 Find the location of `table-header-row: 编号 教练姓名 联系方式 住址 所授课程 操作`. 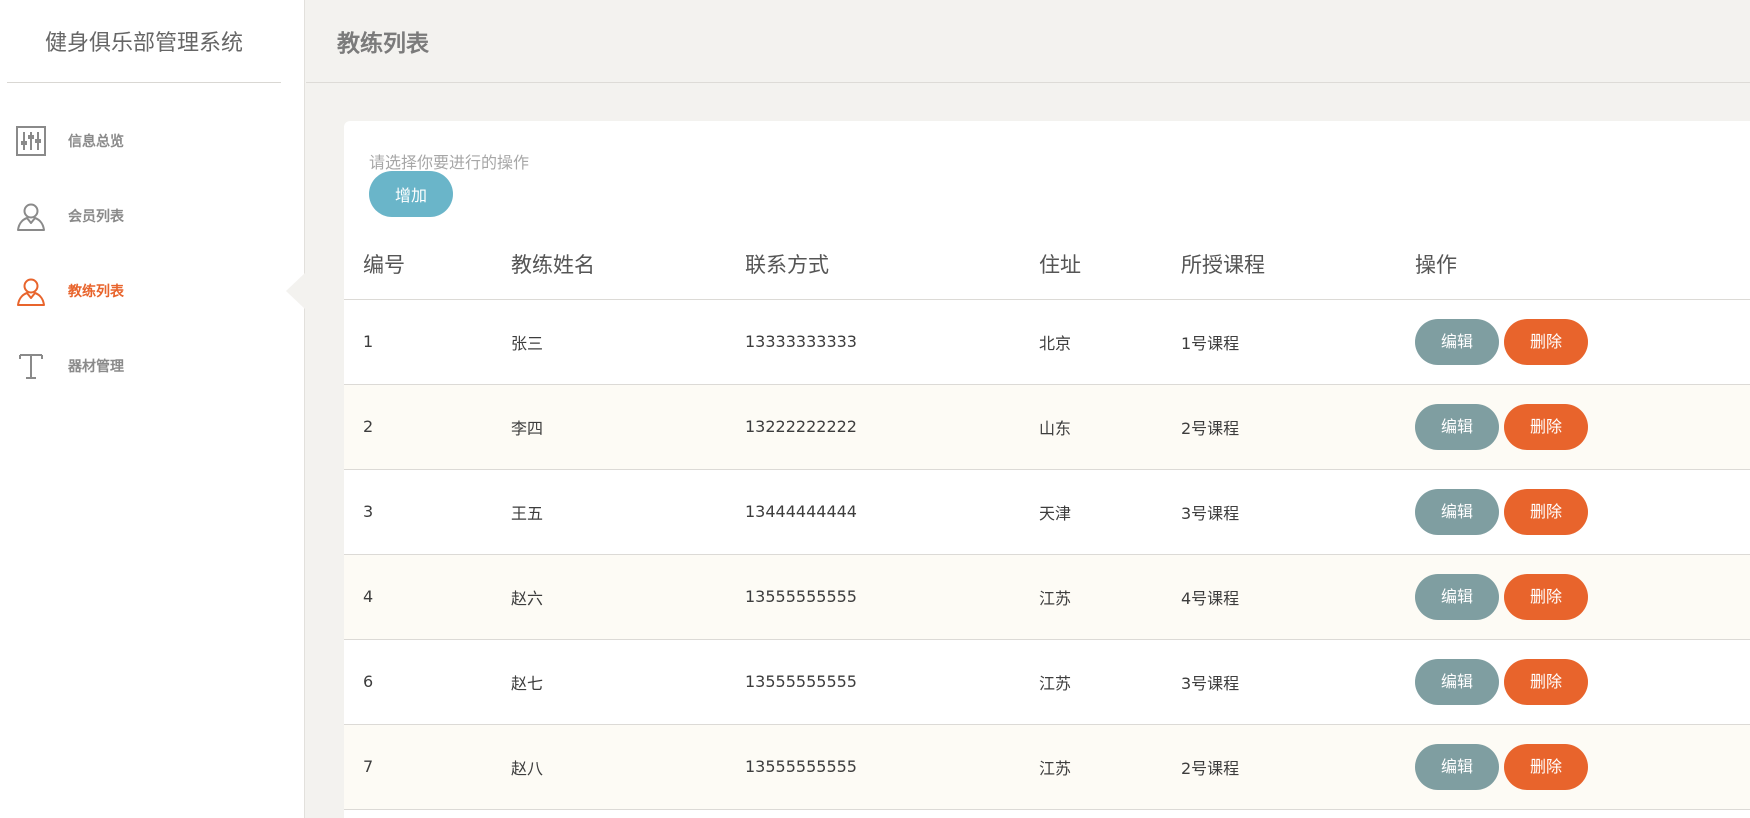

table-header-row: 编号 教练姓名 联系方式 住址 所授课程 操作 is located at coordinates (1047, 264).